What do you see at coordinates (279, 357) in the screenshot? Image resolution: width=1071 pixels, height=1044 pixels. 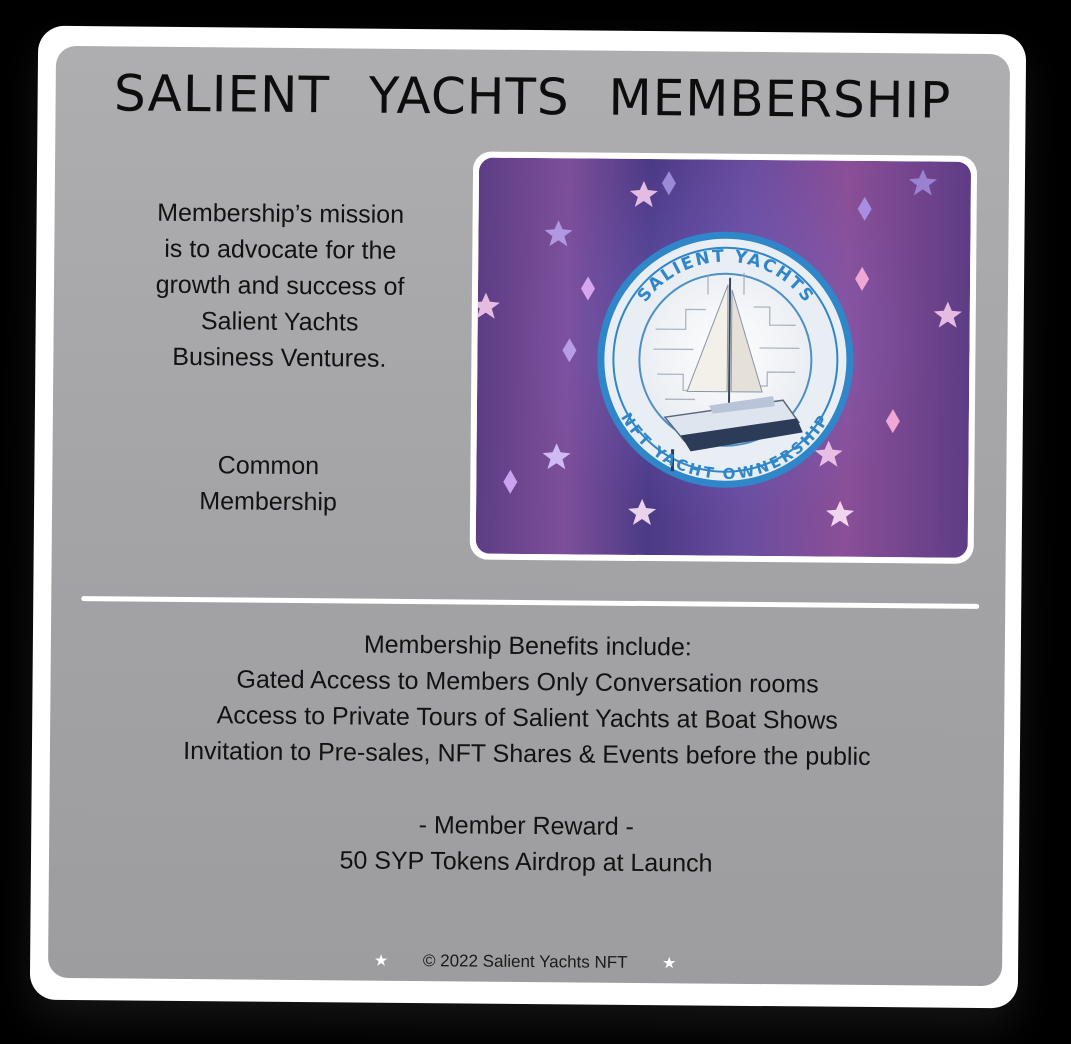 I see `mission-line: Business Ventures.` at bounding box center [279, 357].